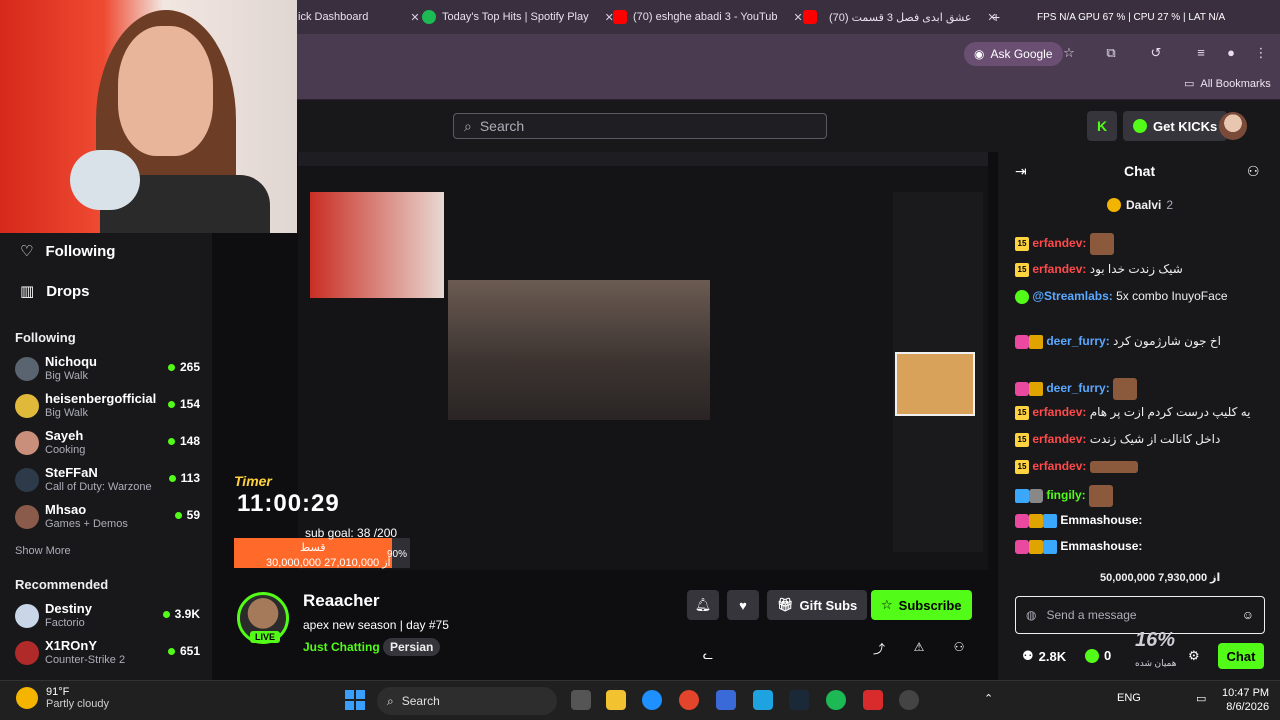 This screenshot has height=720, width=1280. What do you see at coordinates (107, 654) in the screenshot?
I see `sidebar-channel: X1ROnY Counter-Strike 2 651` at bounding box center [107, 654].